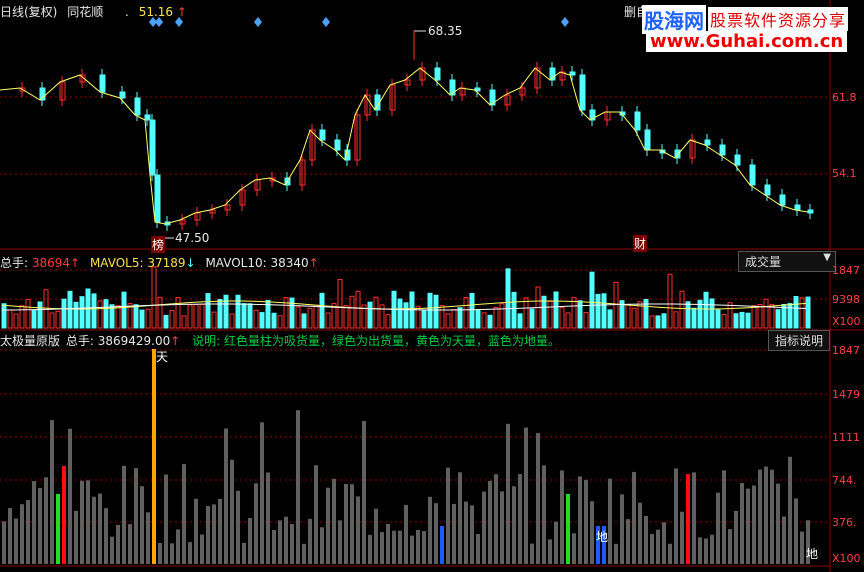 The image size is (864, 572). Describe the element at coordinates (640, 243) in the screenshot. I see `event-marker: 财` at that location.